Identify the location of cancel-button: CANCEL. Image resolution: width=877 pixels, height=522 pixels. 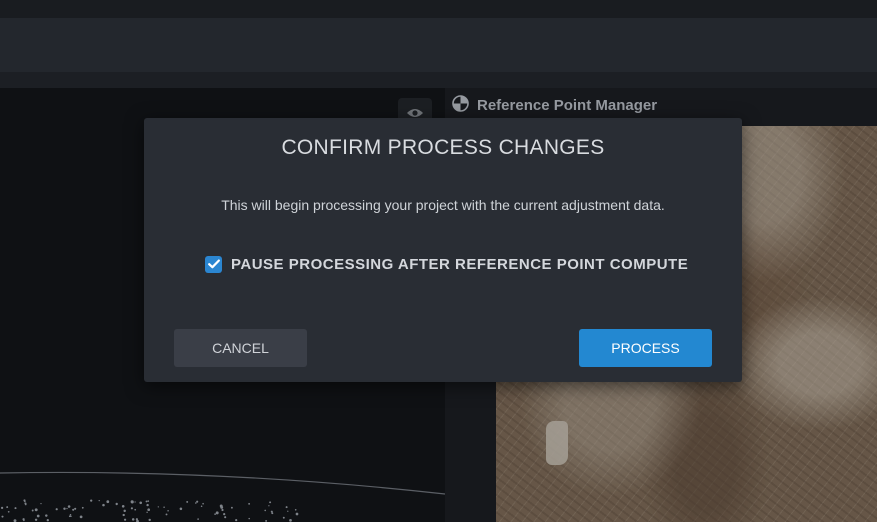
(240, 348).